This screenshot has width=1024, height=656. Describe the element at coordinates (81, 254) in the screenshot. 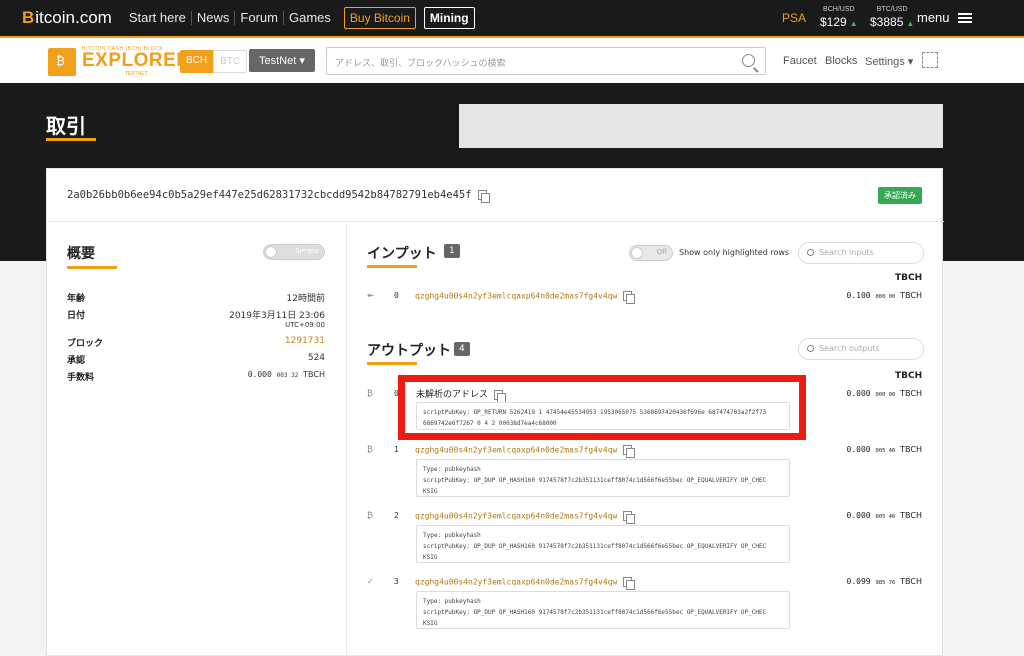

I see `summary-title: 概要` at that location.